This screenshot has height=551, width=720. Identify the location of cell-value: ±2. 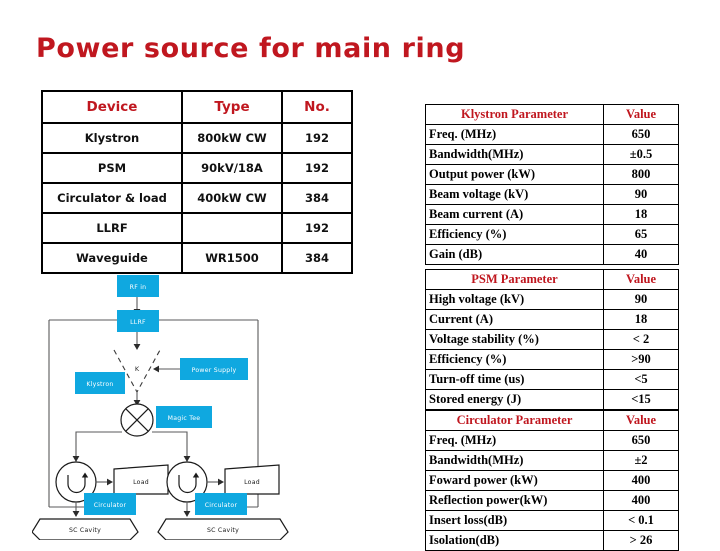
(641, 460).